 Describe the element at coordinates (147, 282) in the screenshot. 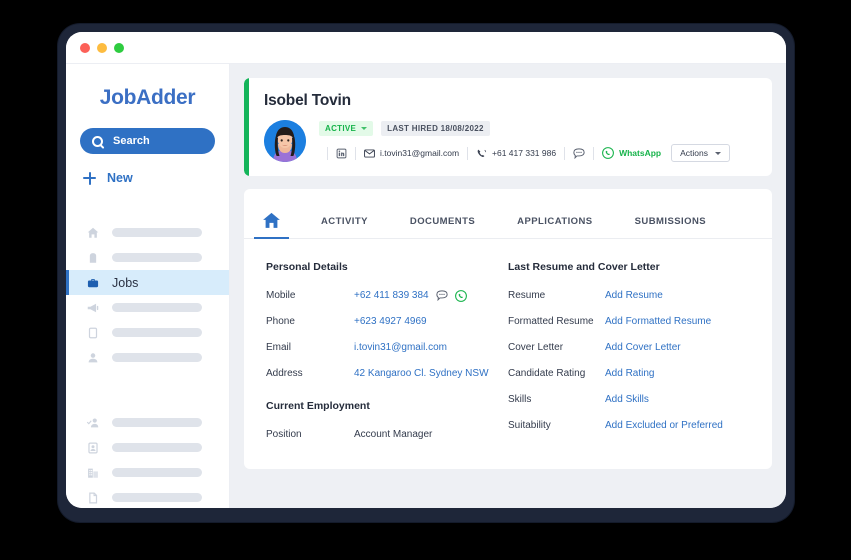

I see `sidebar-item-jobs: Jobs` at that location.